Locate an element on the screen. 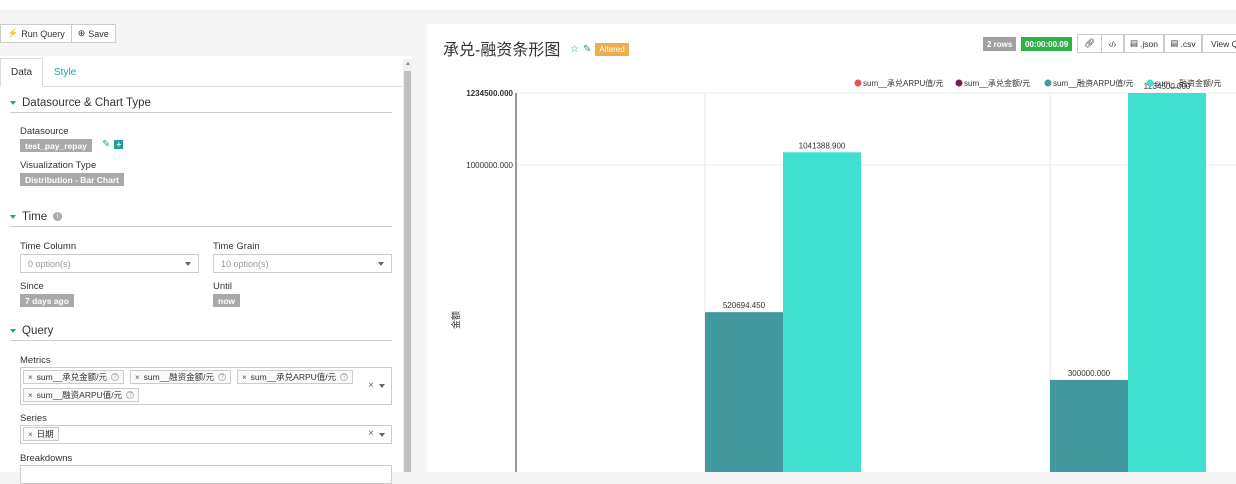 The width and height of the screenshot is (1236, 484). bar-value-label: 1041388.900 is located at coordinates (822, 145).